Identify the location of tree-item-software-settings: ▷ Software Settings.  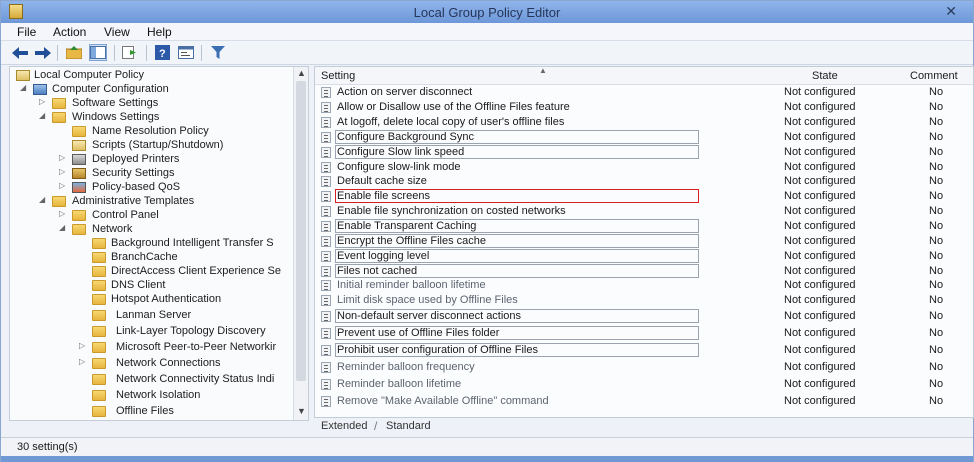
(150, 104).